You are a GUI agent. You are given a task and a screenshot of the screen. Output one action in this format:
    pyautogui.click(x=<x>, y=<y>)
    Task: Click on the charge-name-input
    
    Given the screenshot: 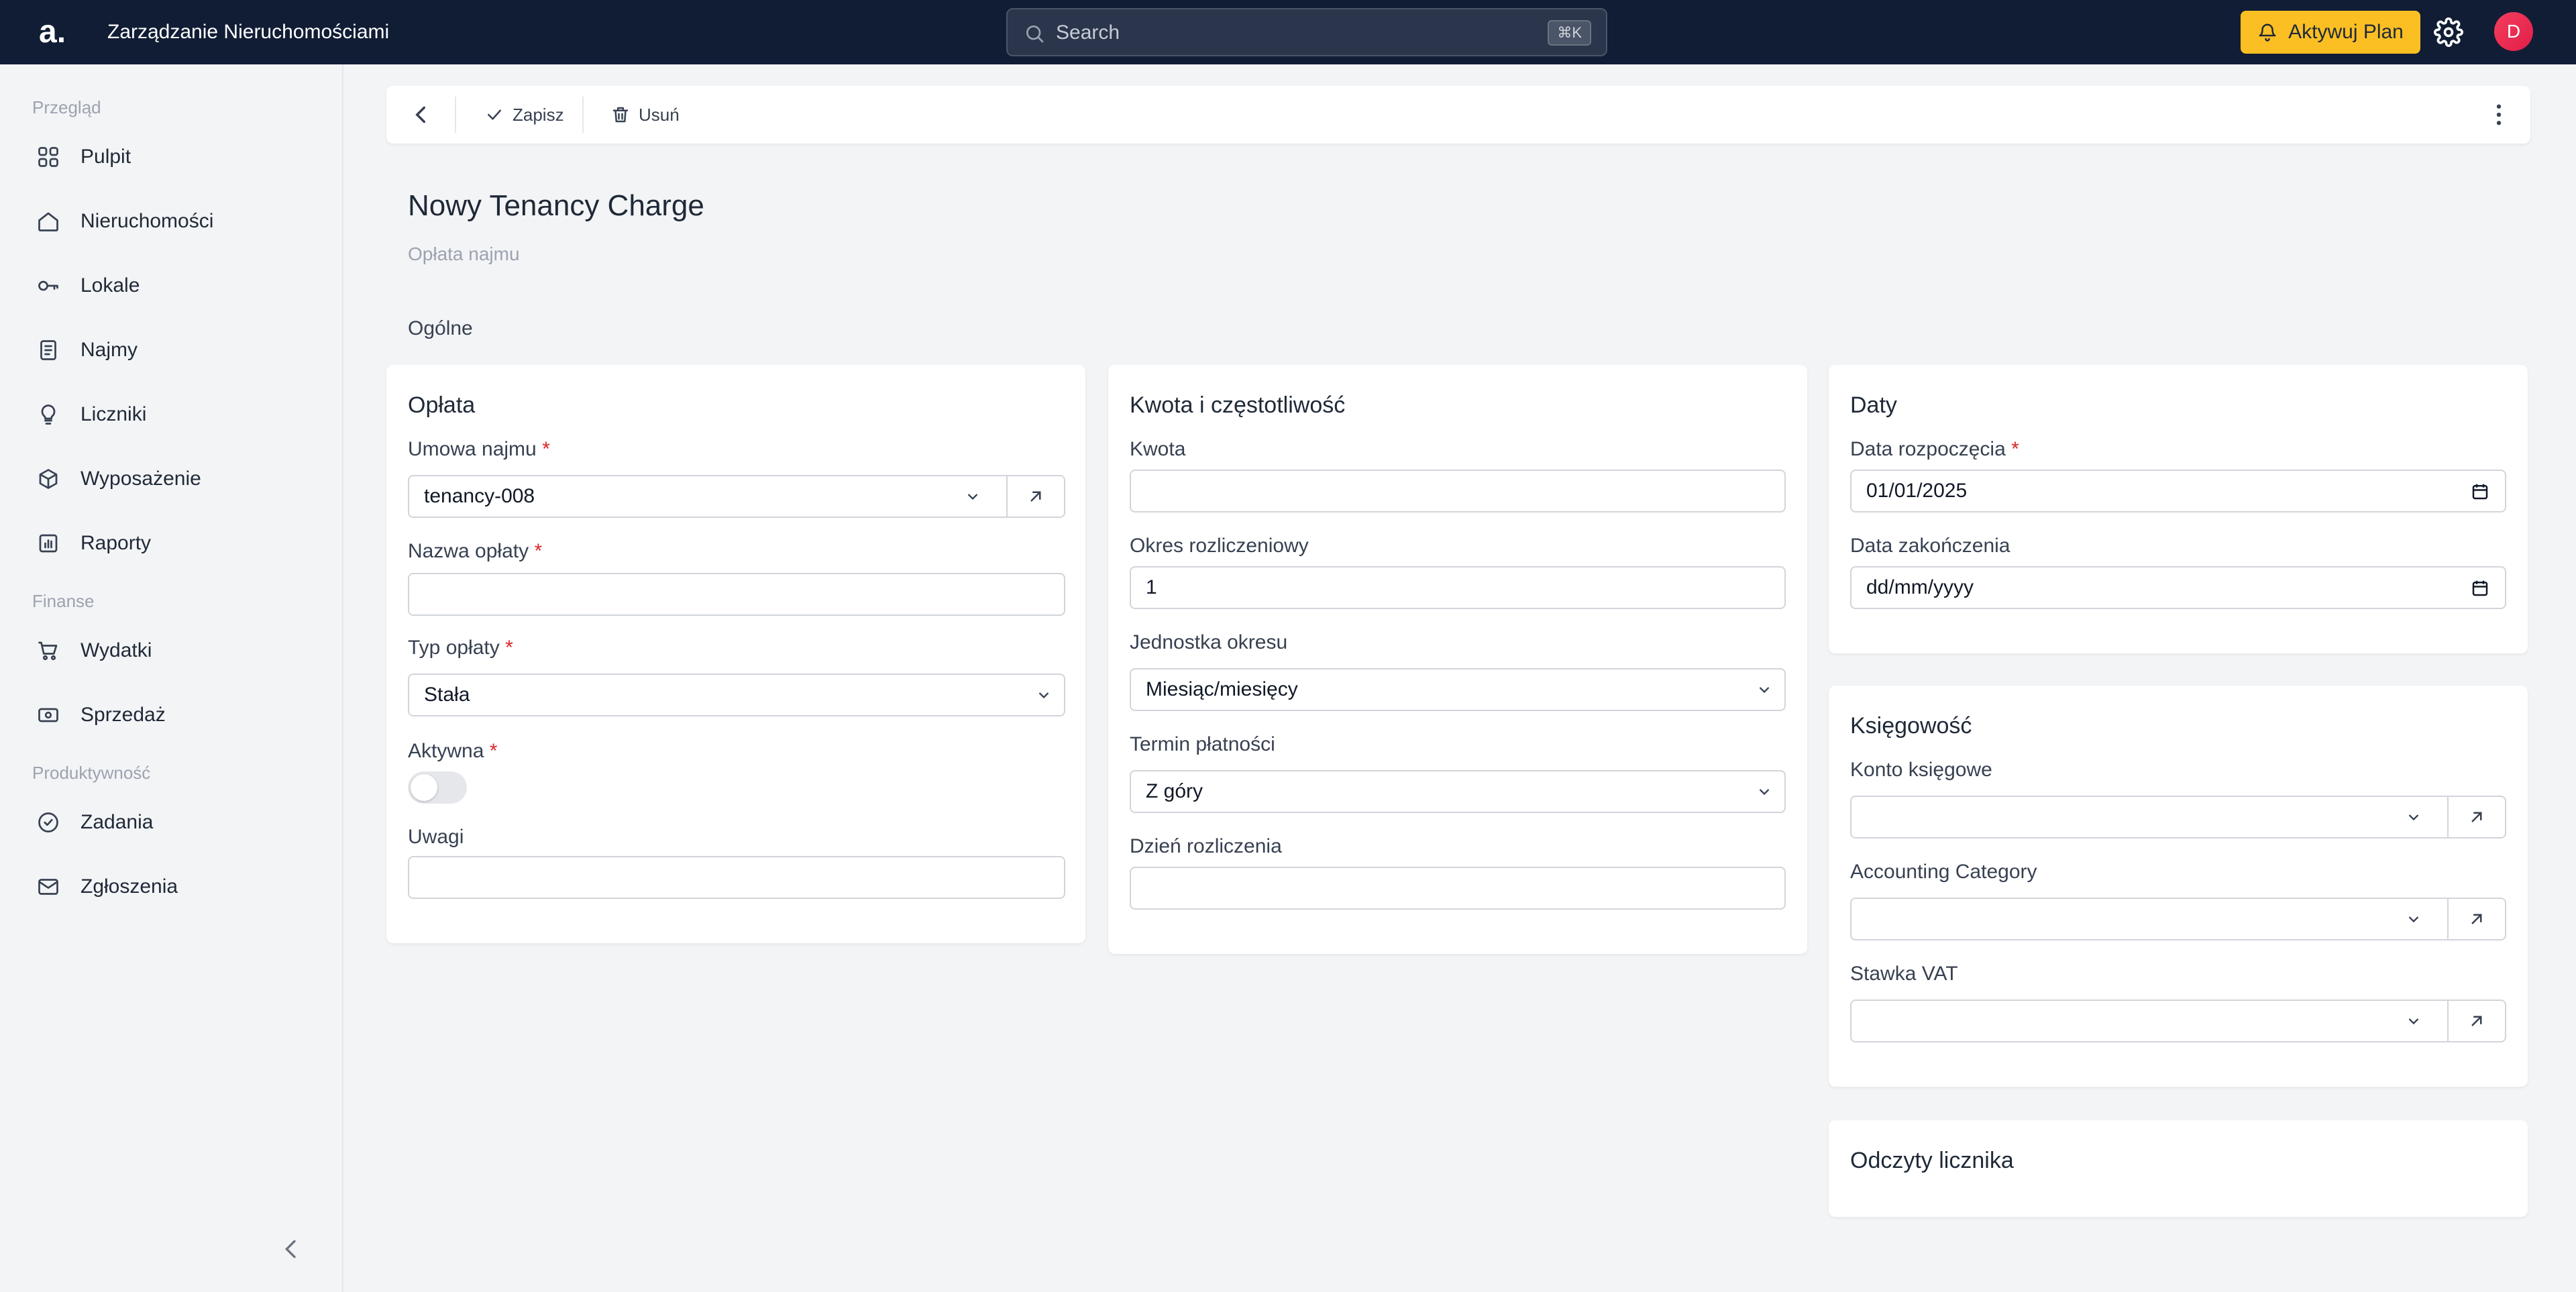 What is the action you would take?
    pyautogui.click(x=736, y=594)
    